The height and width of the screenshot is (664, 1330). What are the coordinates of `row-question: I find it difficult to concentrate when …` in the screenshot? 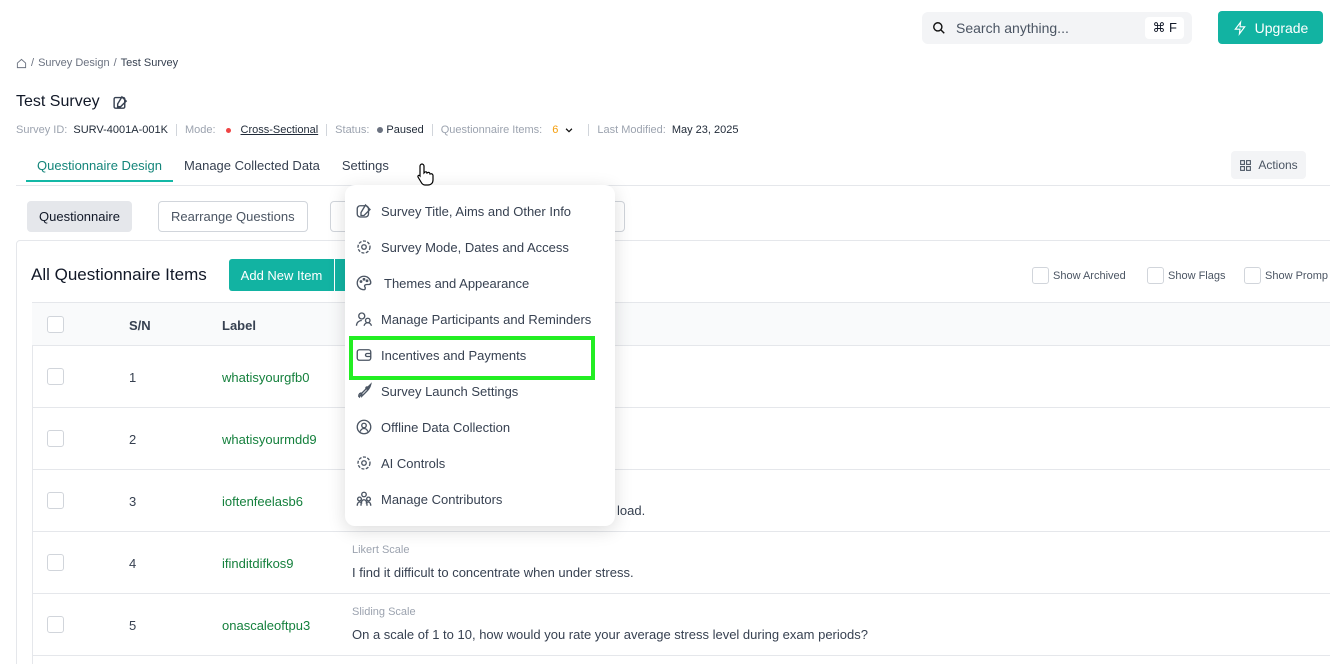 It's located at (493, 572).